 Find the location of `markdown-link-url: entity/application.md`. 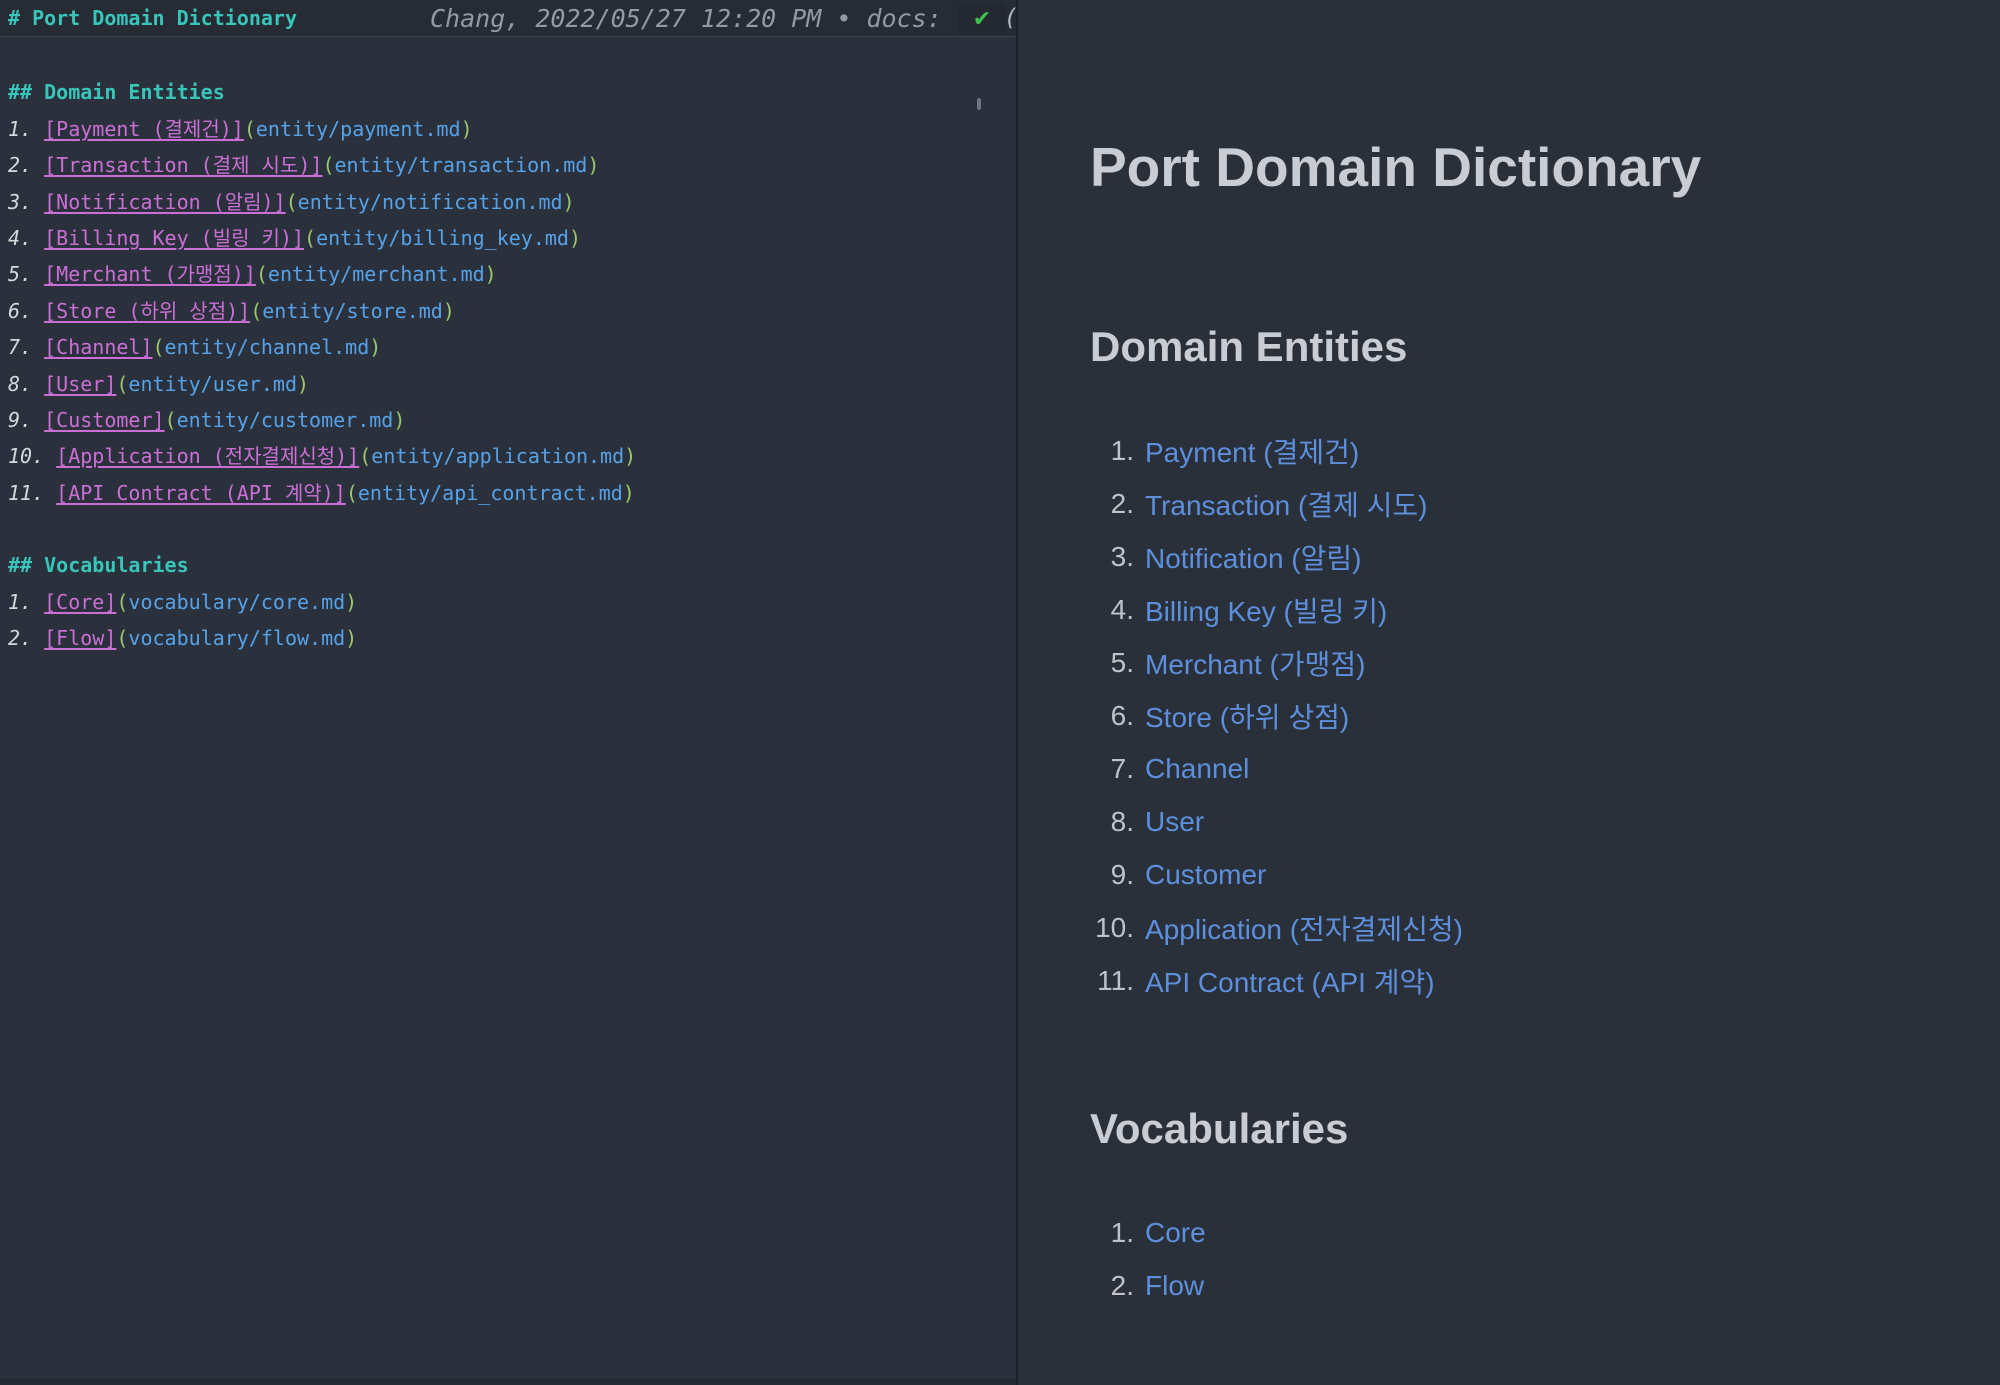

markdown-link-url: entity/application.md is located at coordinates (497, 456).